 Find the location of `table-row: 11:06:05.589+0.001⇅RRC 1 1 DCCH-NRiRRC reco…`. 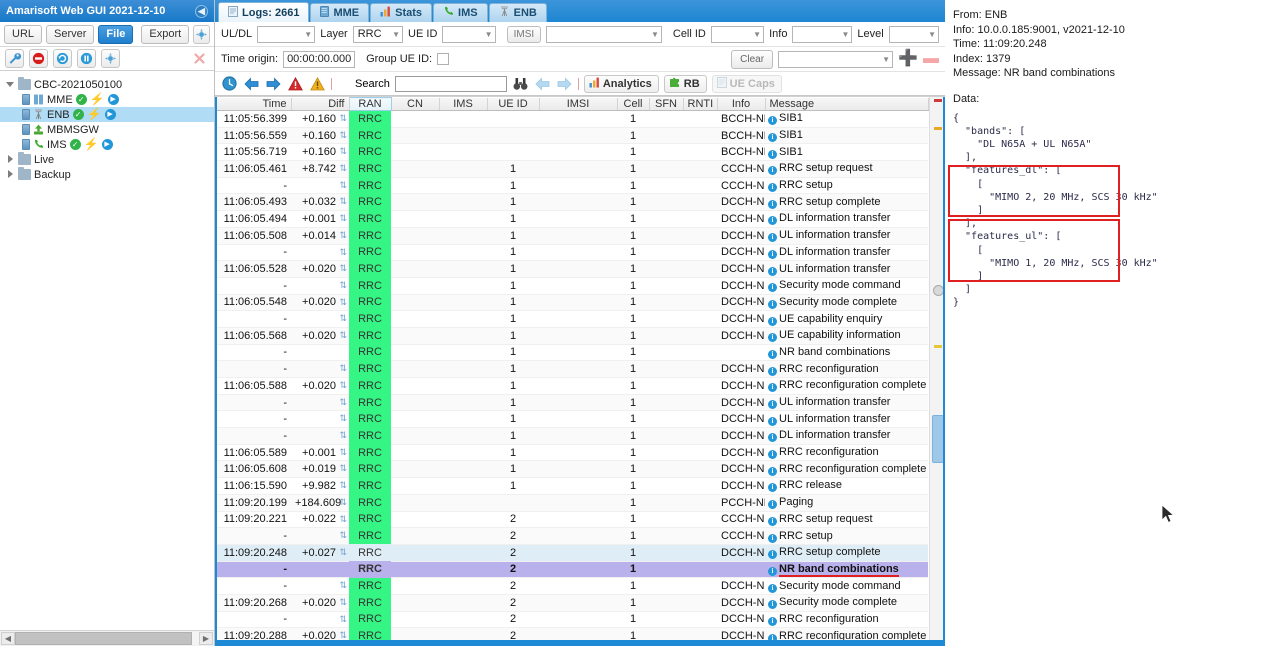

table-row: 11:06:05.589+0.001⇅RRC 1 1 DCCH-NRiRRC reco… is located at coordinates (572, 453).